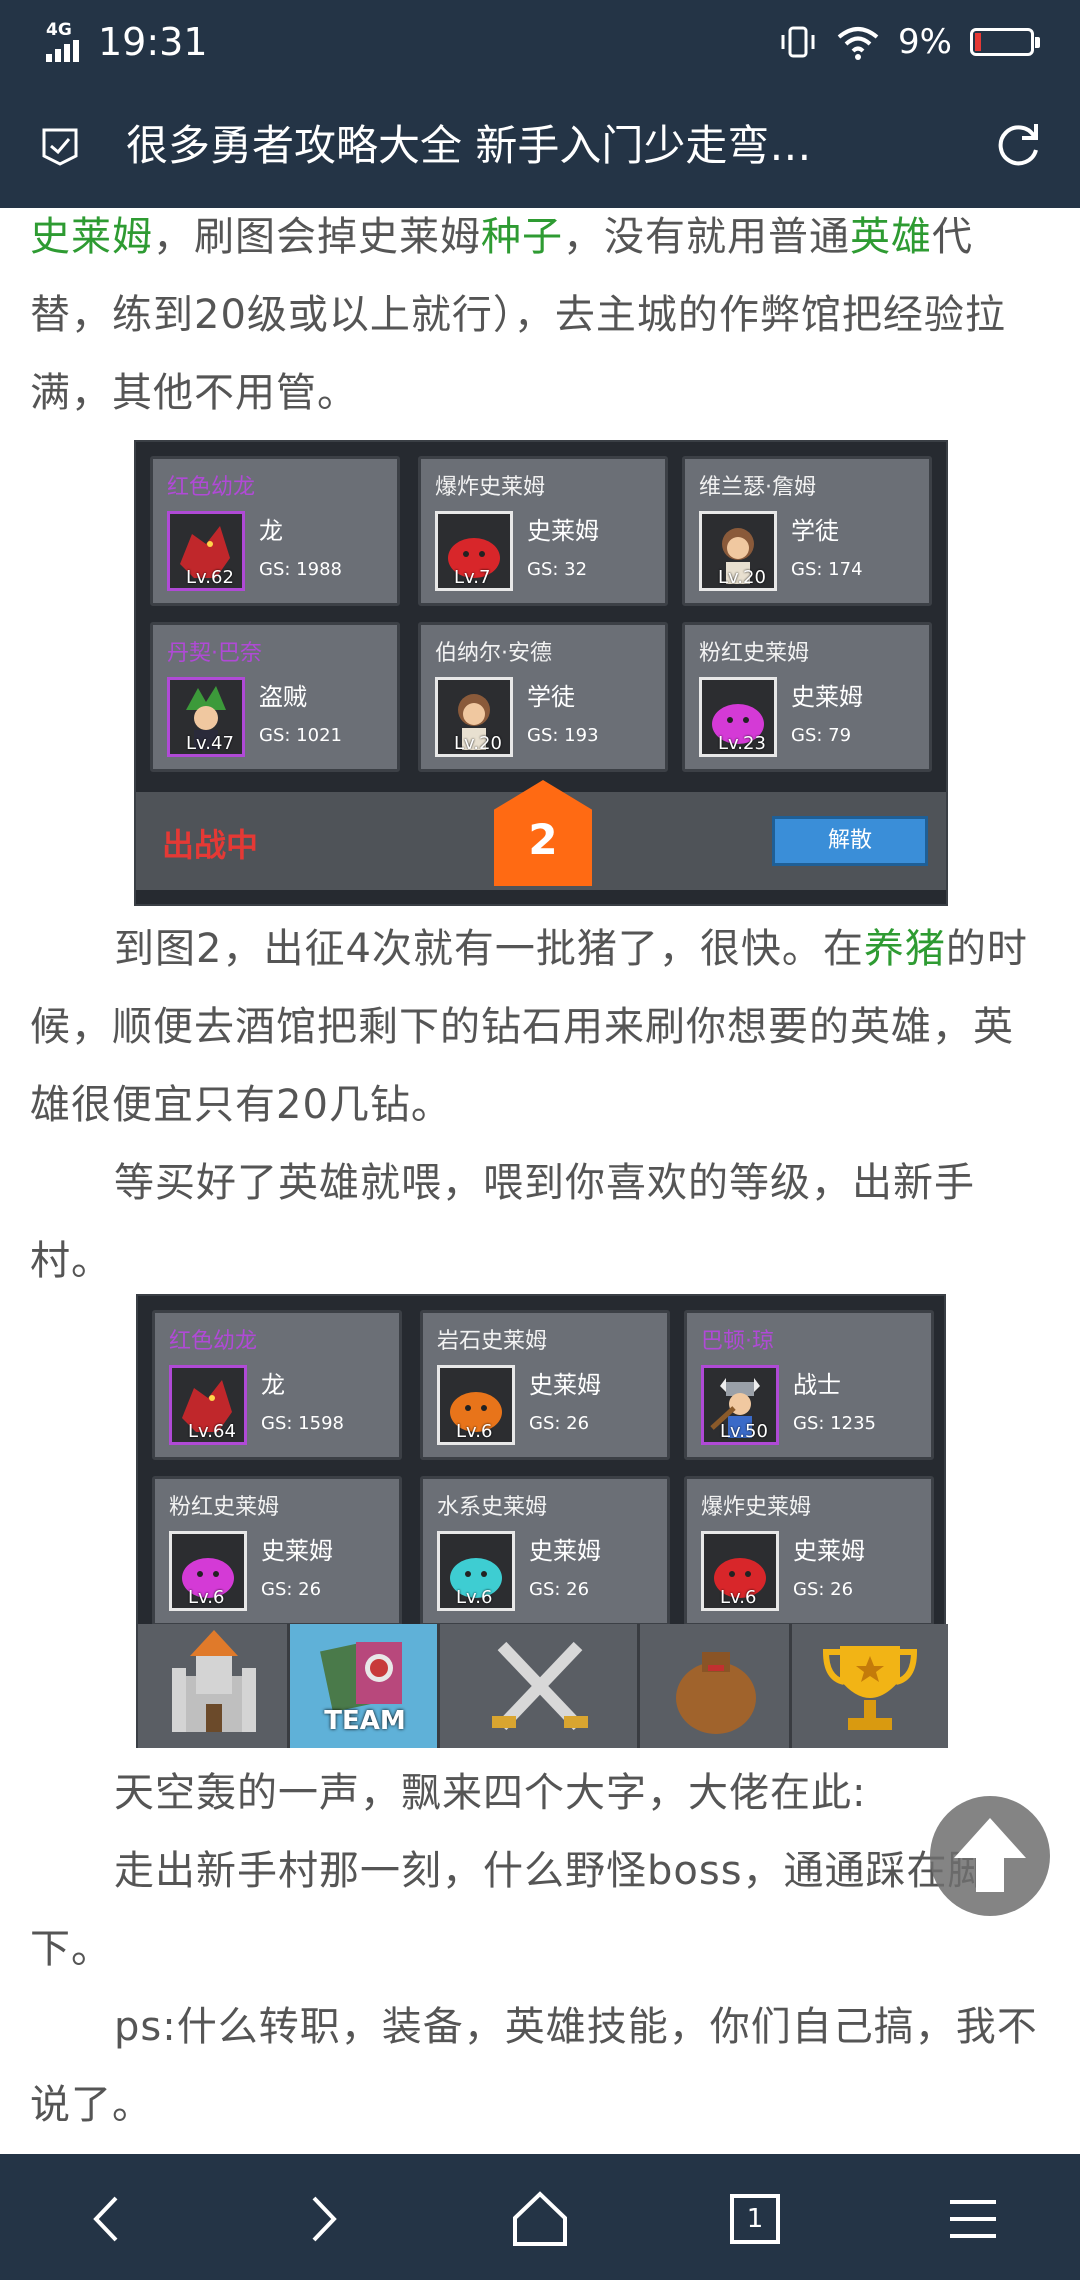 This screenshot has width=1080, height=2280. Describe the element at coordinates (210, 845) in the screenshot. I see `battle-status: 出战中` at that location.